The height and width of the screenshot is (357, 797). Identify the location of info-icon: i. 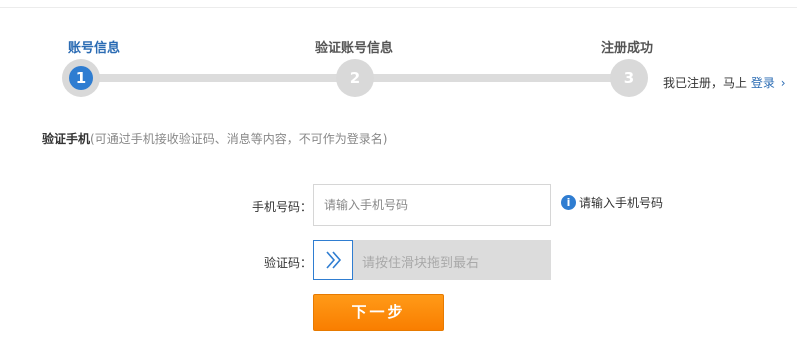
(568, 202).